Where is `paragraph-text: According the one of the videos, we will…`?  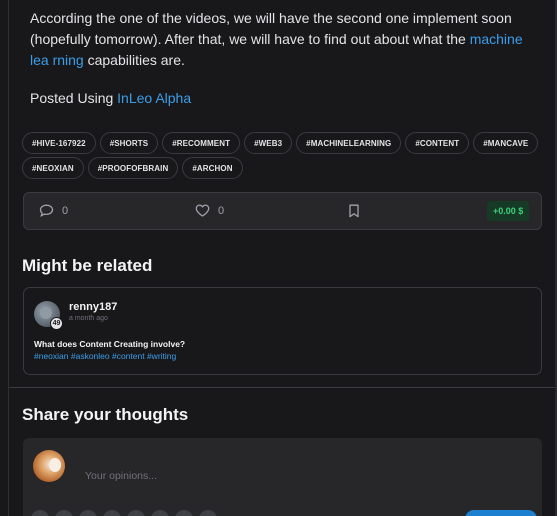 paragraph-text: According the one of the videos, we will… is located at coordinates (271, 28).